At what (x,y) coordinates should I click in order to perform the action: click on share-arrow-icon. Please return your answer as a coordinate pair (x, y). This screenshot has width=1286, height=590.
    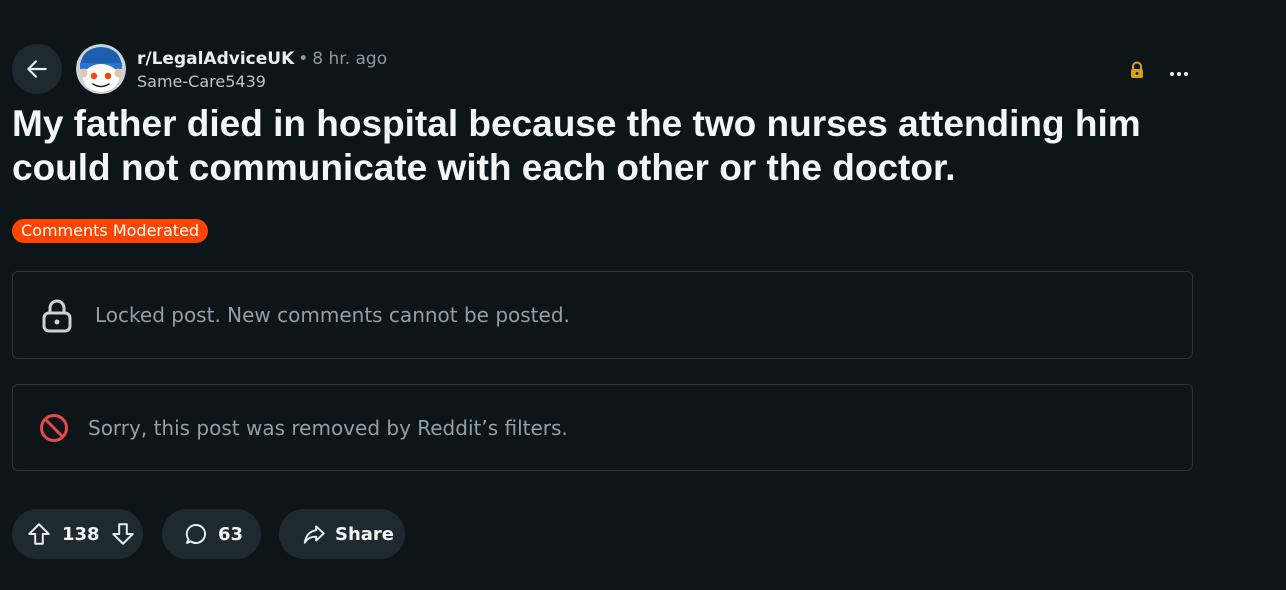
    Looking at the image, I should click on (314, 534).